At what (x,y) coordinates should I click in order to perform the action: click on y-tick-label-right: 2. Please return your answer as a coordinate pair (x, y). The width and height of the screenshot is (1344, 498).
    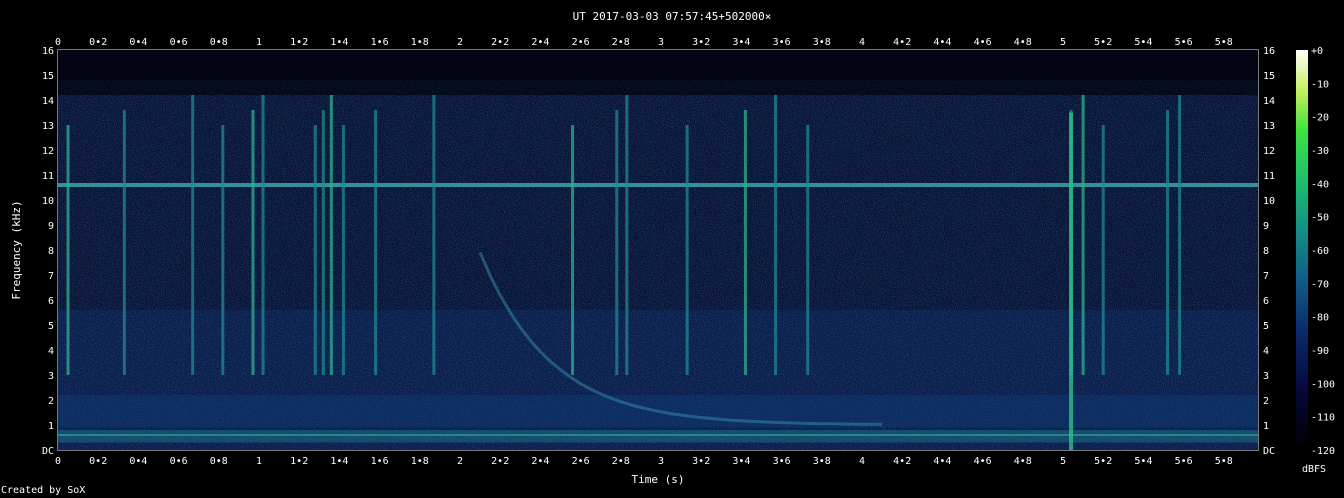
    Looking at the image, I should click on (1266, 401).